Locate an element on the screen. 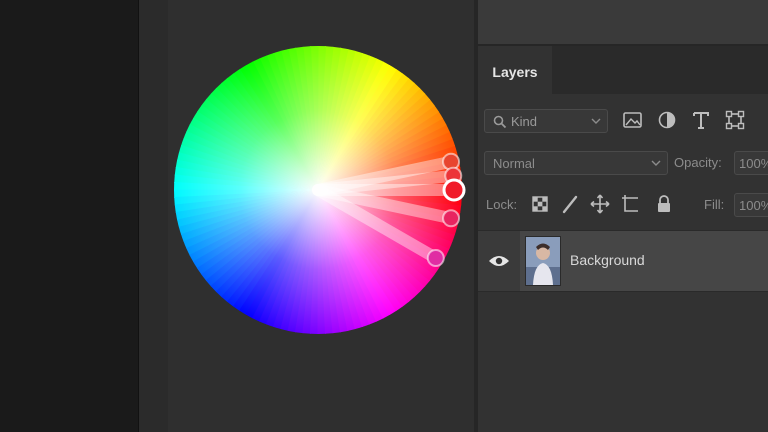 Image resolution: width=768 pixels, height=432 pixels. layer-name: Background is located at coordinates (607, 260).